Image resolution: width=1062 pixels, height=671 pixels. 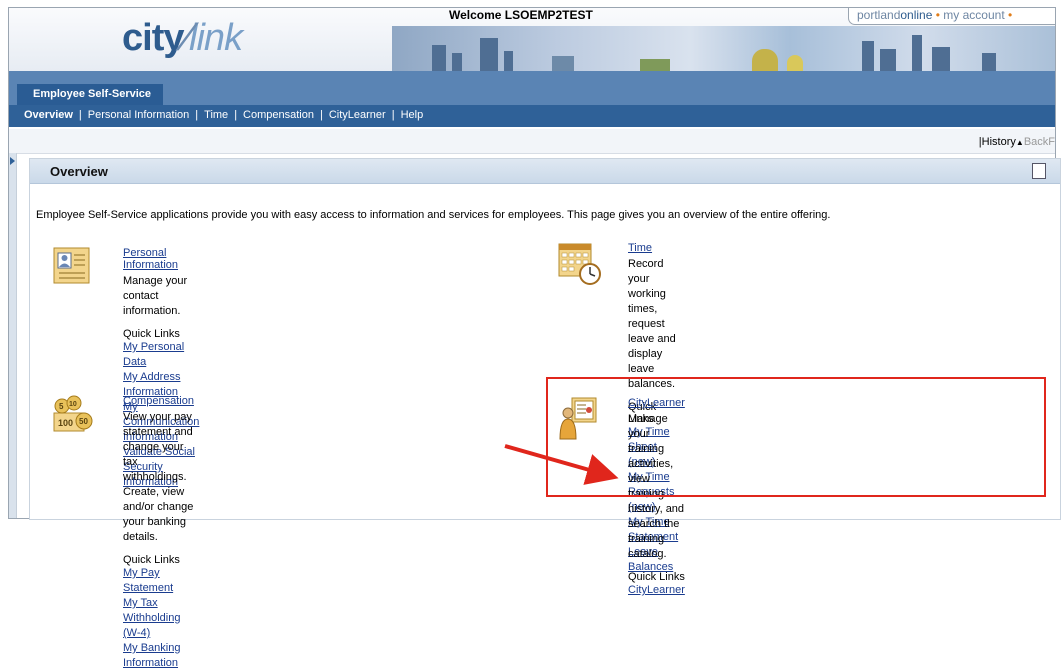 I want to click on my-account-link: my account, so click(x=973, y=15).